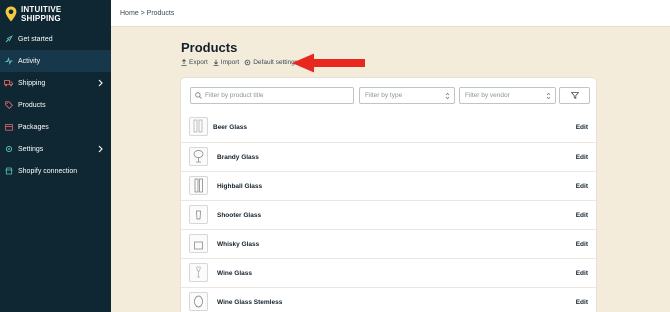 This screenshot has width=670, height=312. Describe the element at coordinates (198, 62) in the screenshot. I see `export-label: Export` at that location.